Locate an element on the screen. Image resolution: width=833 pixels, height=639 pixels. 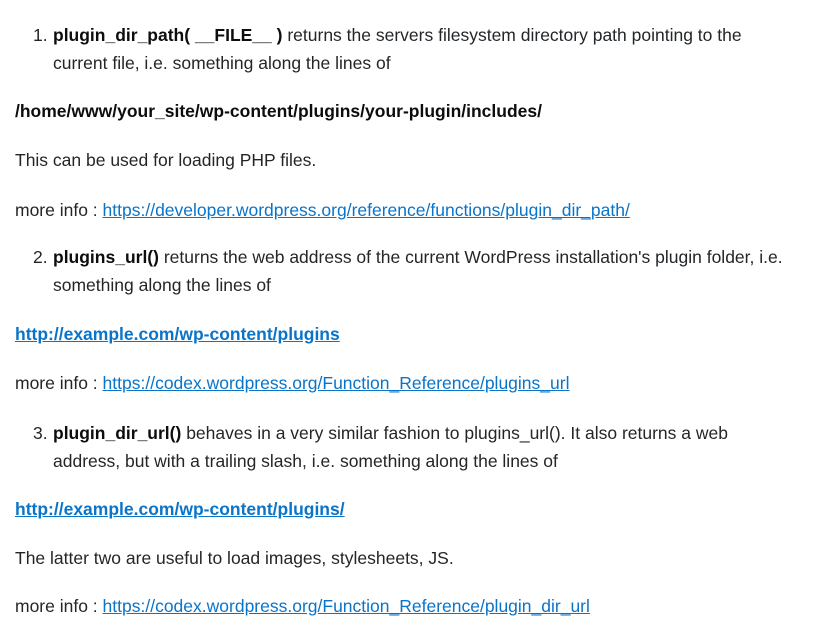
list-number: 1. is located at coordinates (40, 35).